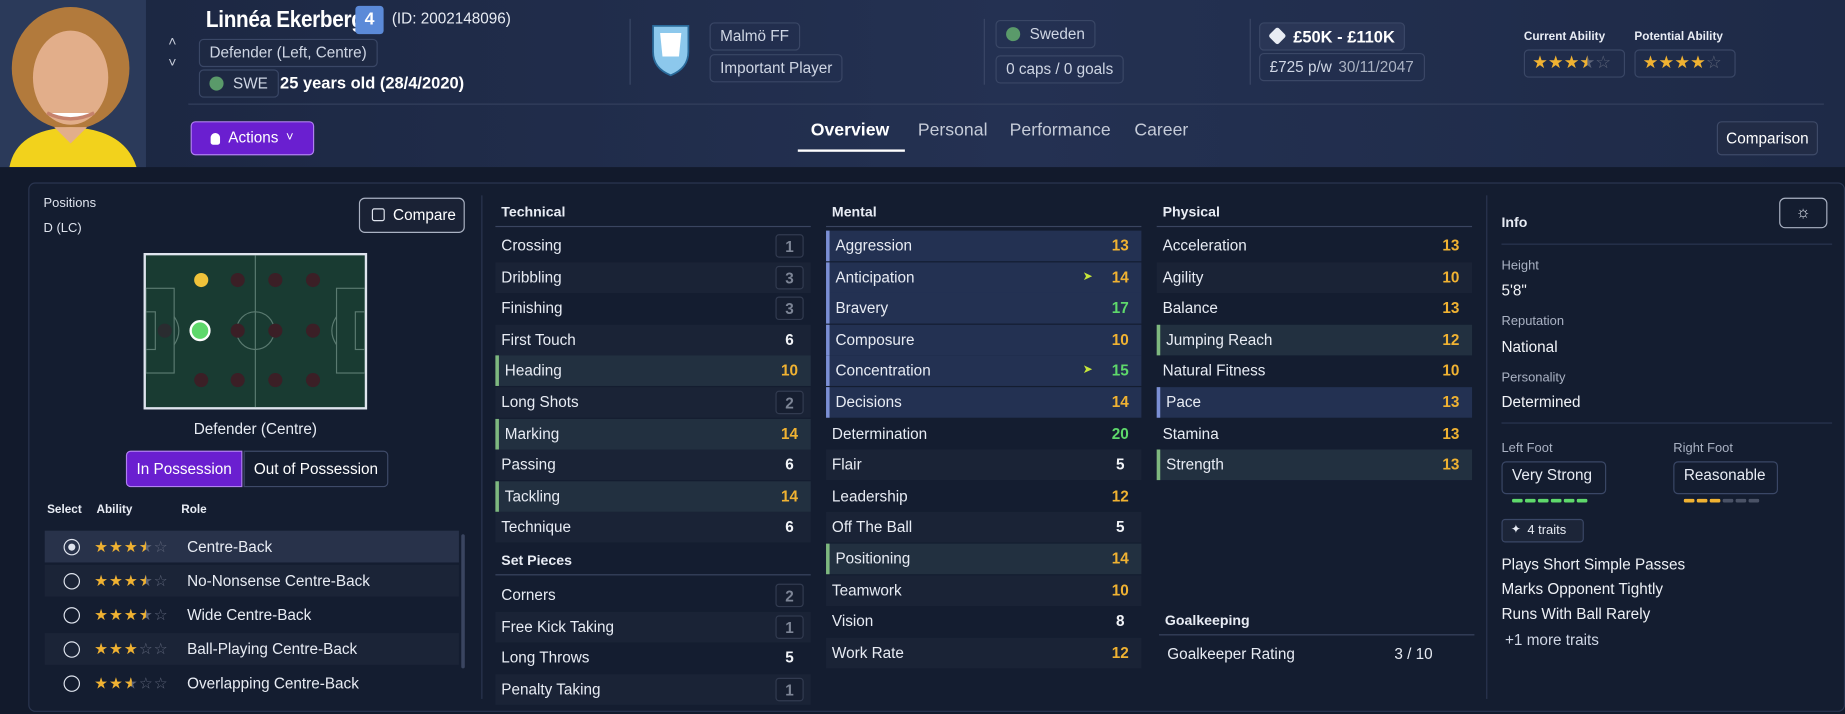 This screenshot has height=714, width=1845. I want to click on attribute-row: Concentration ➤ 15, so click(984, 371).